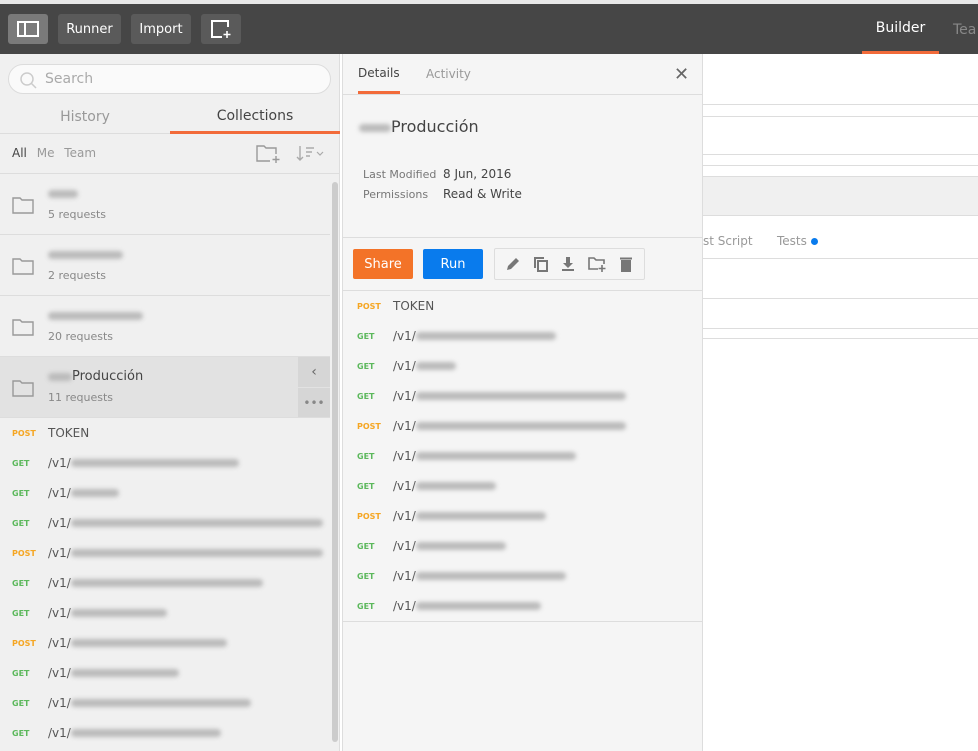  Describe the element at coordinates (89, 29) in the screenshot. I see `runner-button: Runner` at that location.